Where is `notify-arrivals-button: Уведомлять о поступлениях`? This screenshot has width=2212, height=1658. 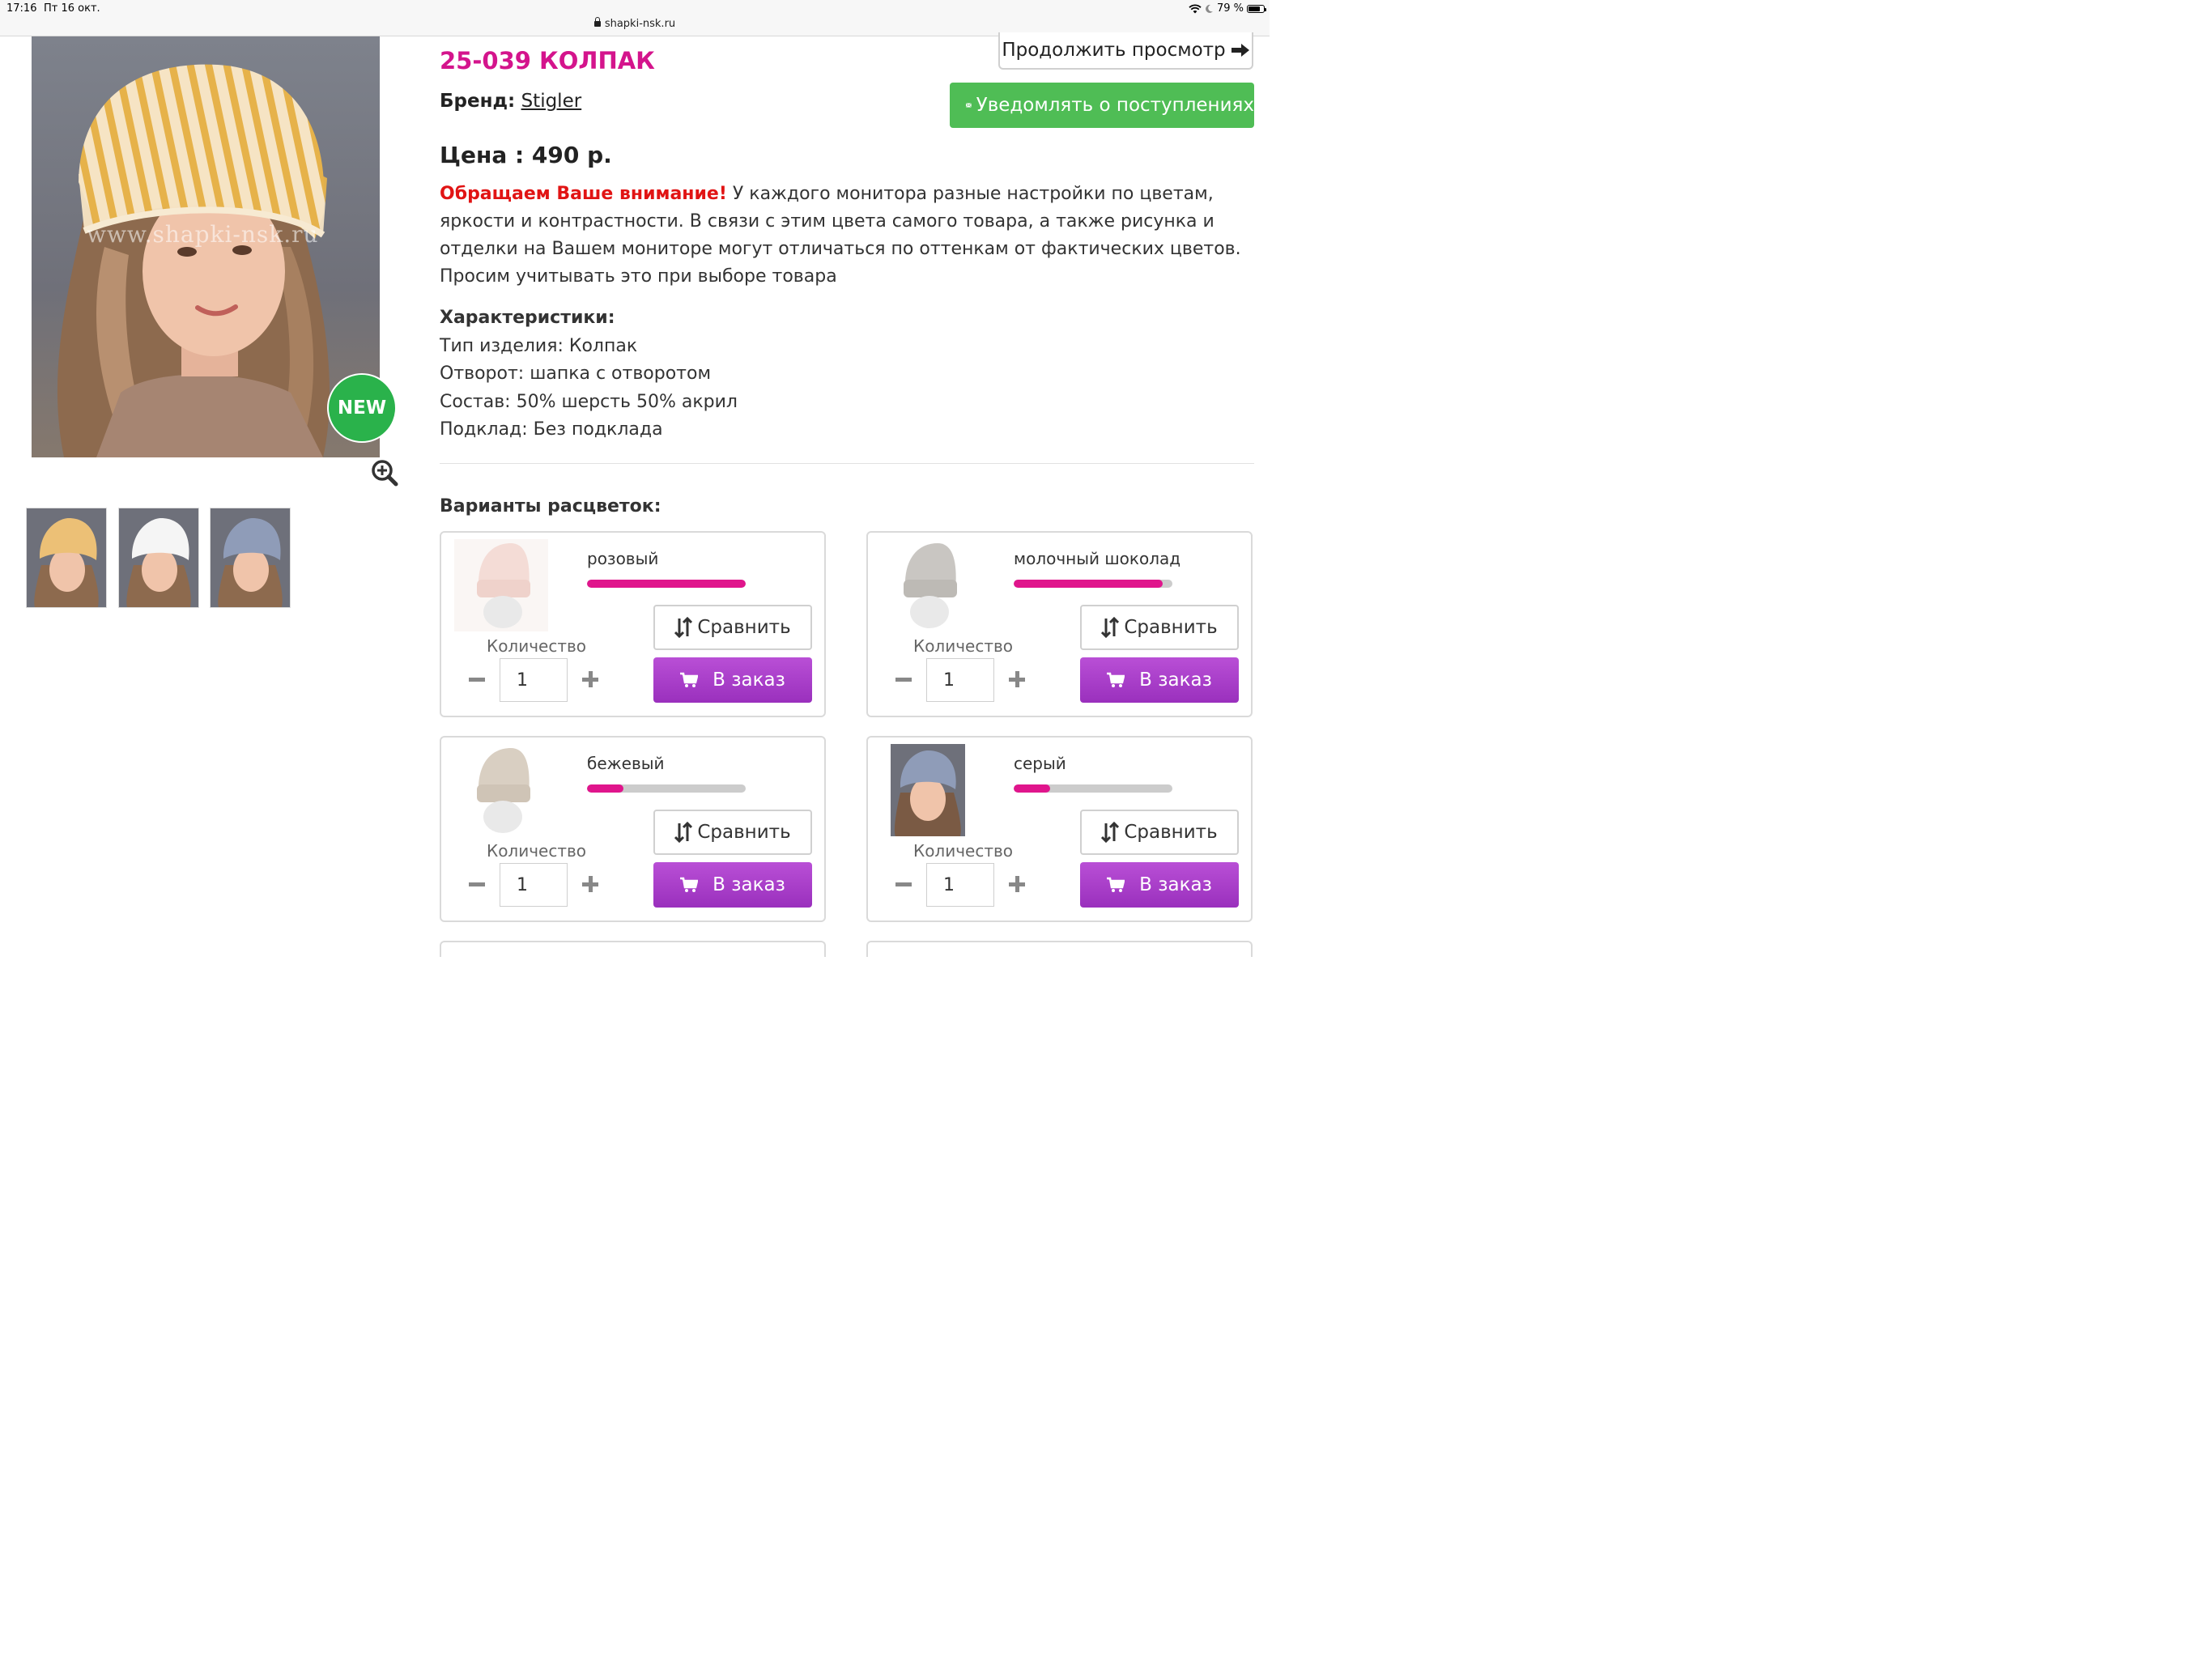
notify-arrivals-button: Уведомлять о поступлениях is located at coordinates (1102, 105).